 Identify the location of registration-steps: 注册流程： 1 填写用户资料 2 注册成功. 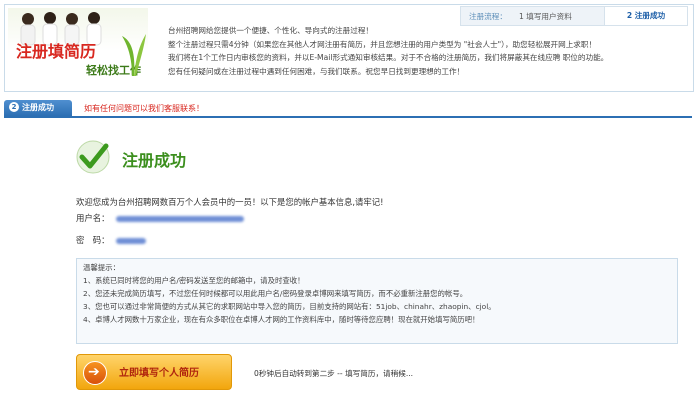
(574, 16).